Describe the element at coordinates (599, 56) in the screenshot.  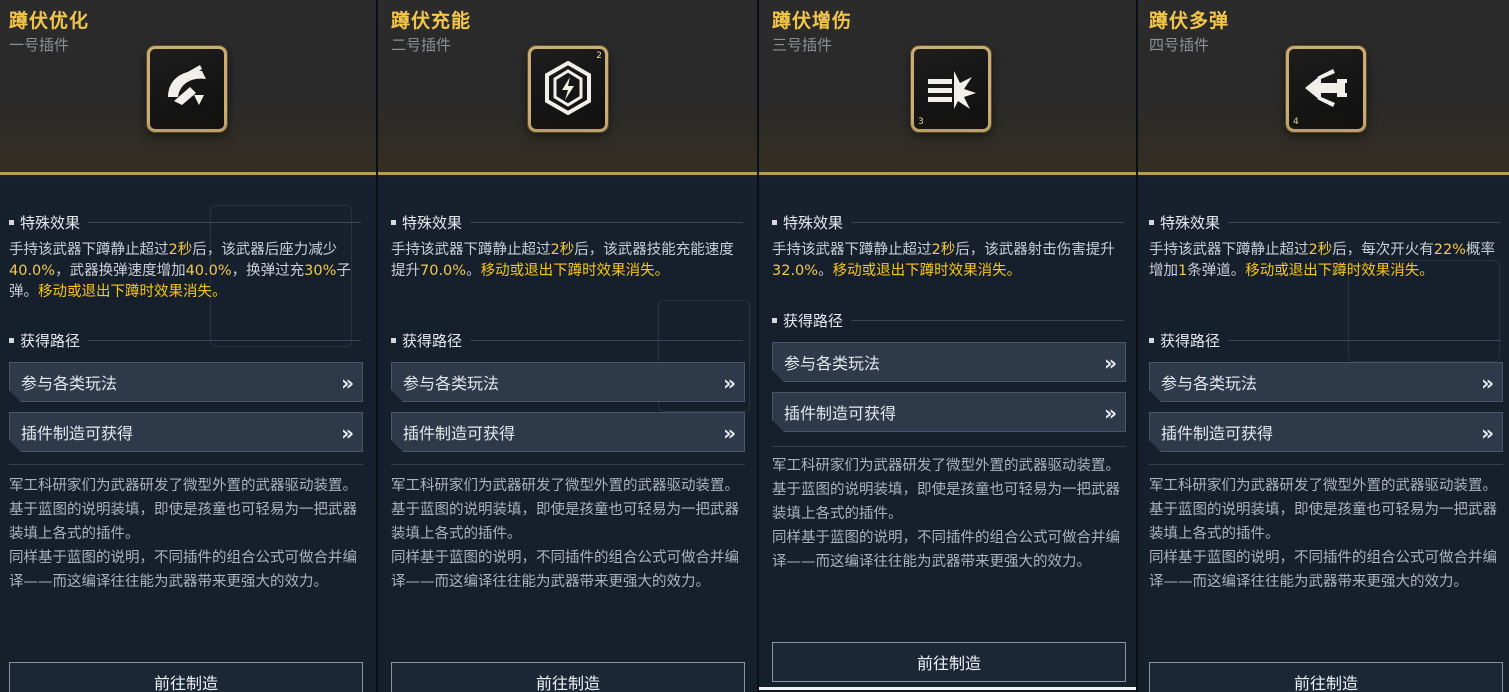
I see `badge-number: 2` at that location.